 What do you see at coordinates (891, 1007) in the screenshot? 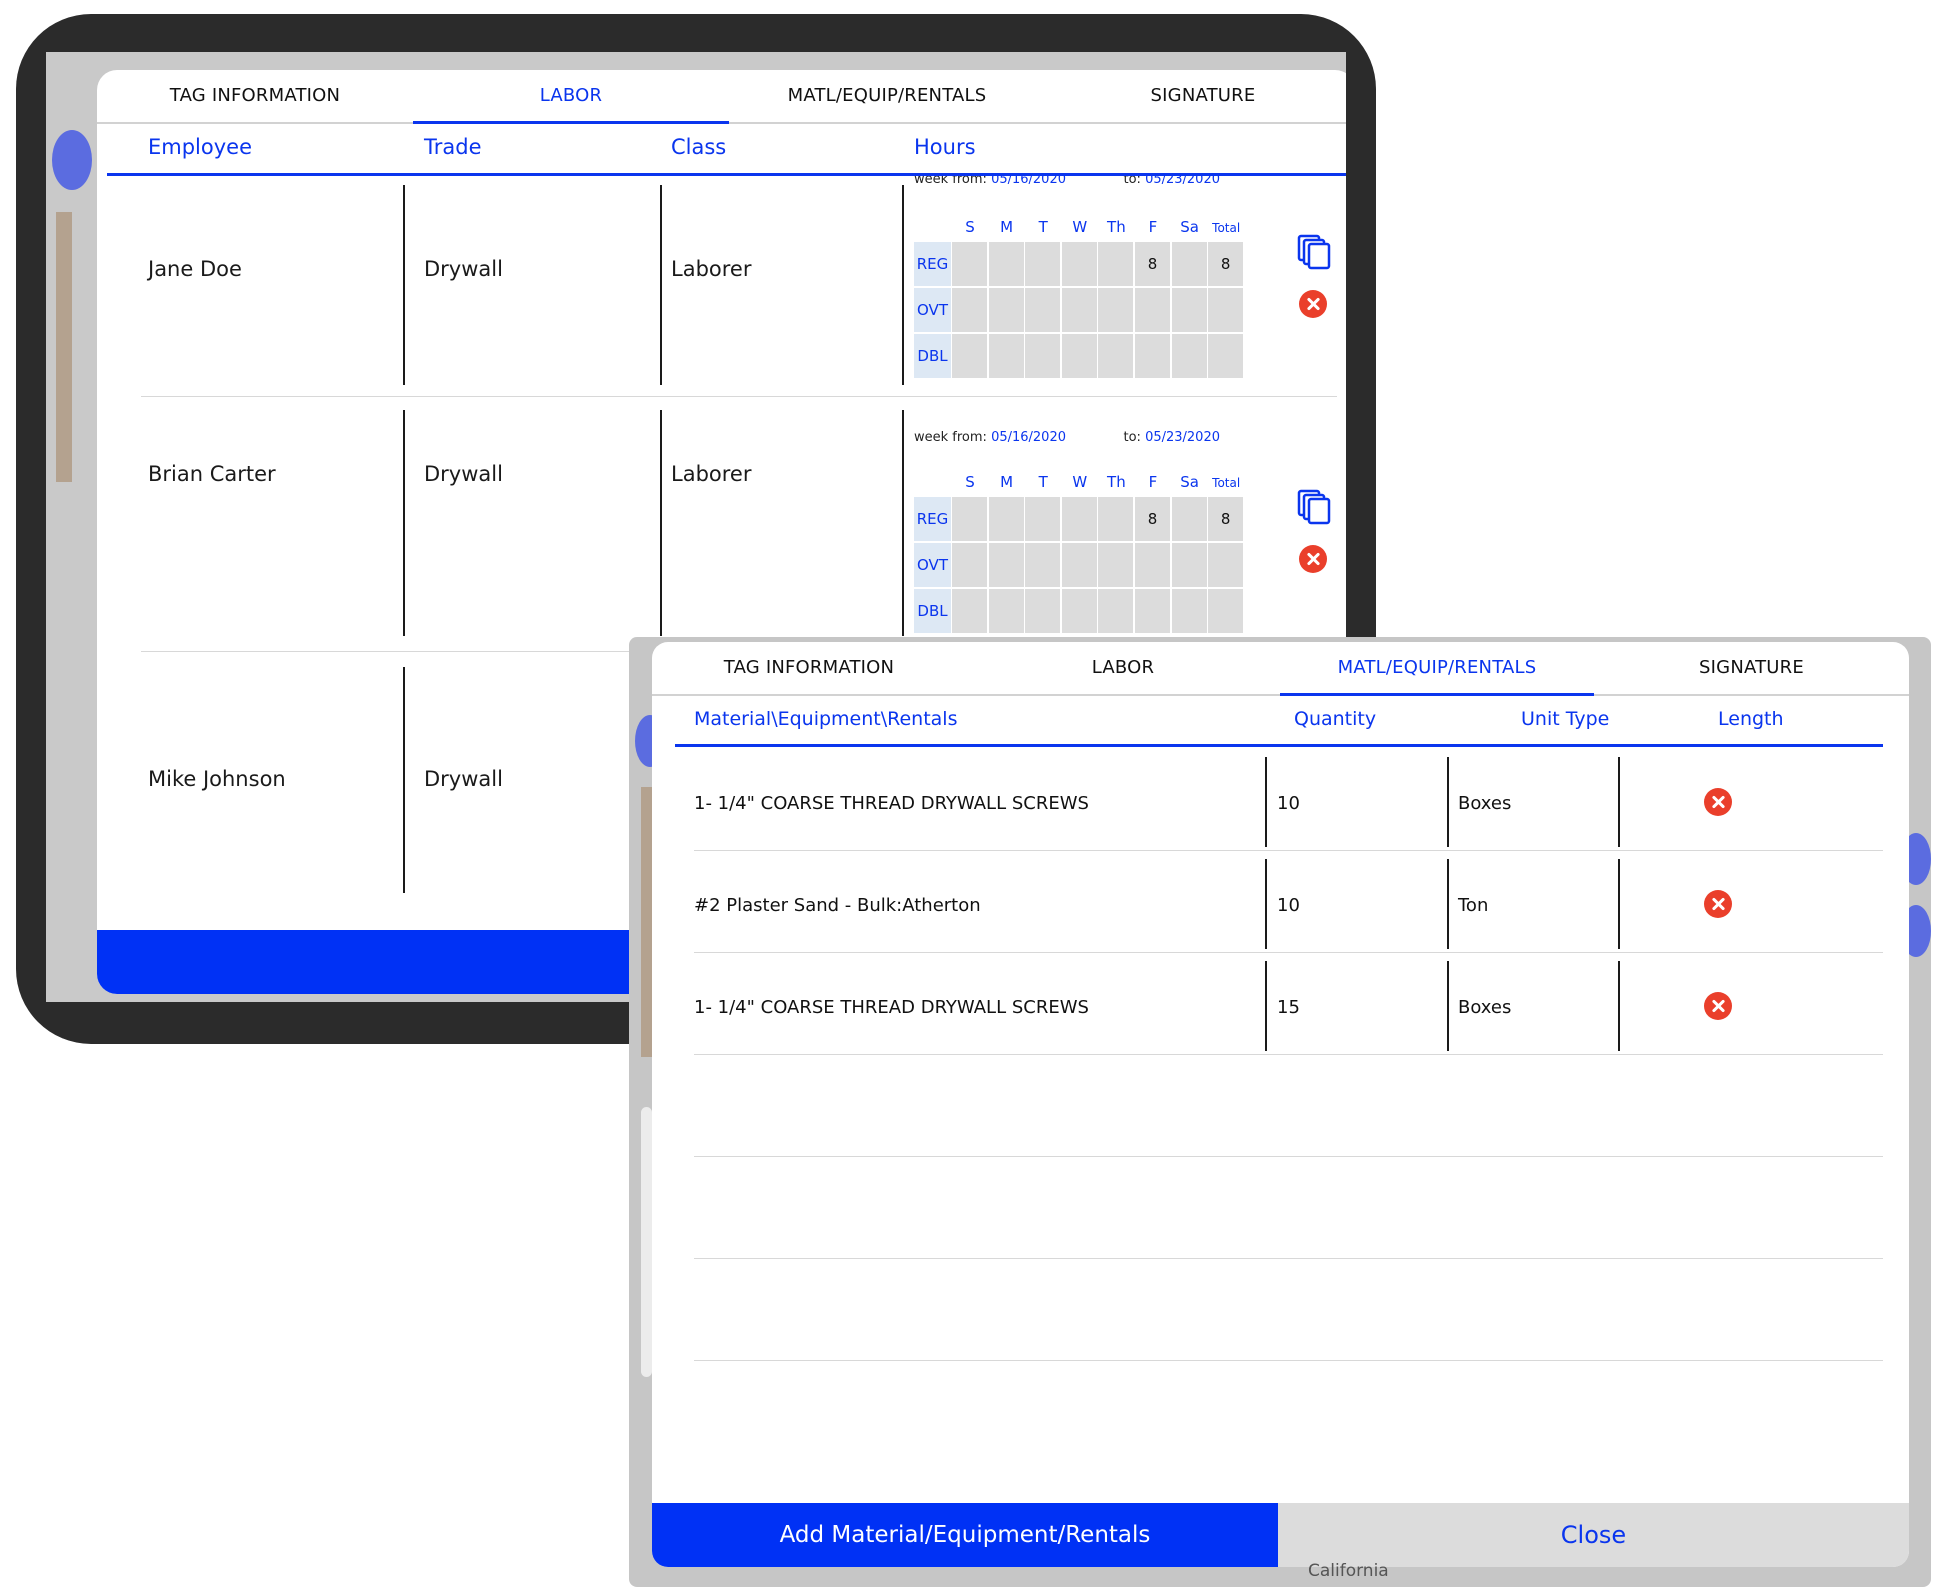
I see `material-name: 1- 1/4" COARSE THREAD DRYWALL SCREWS` at bounding box center [891, 1007].